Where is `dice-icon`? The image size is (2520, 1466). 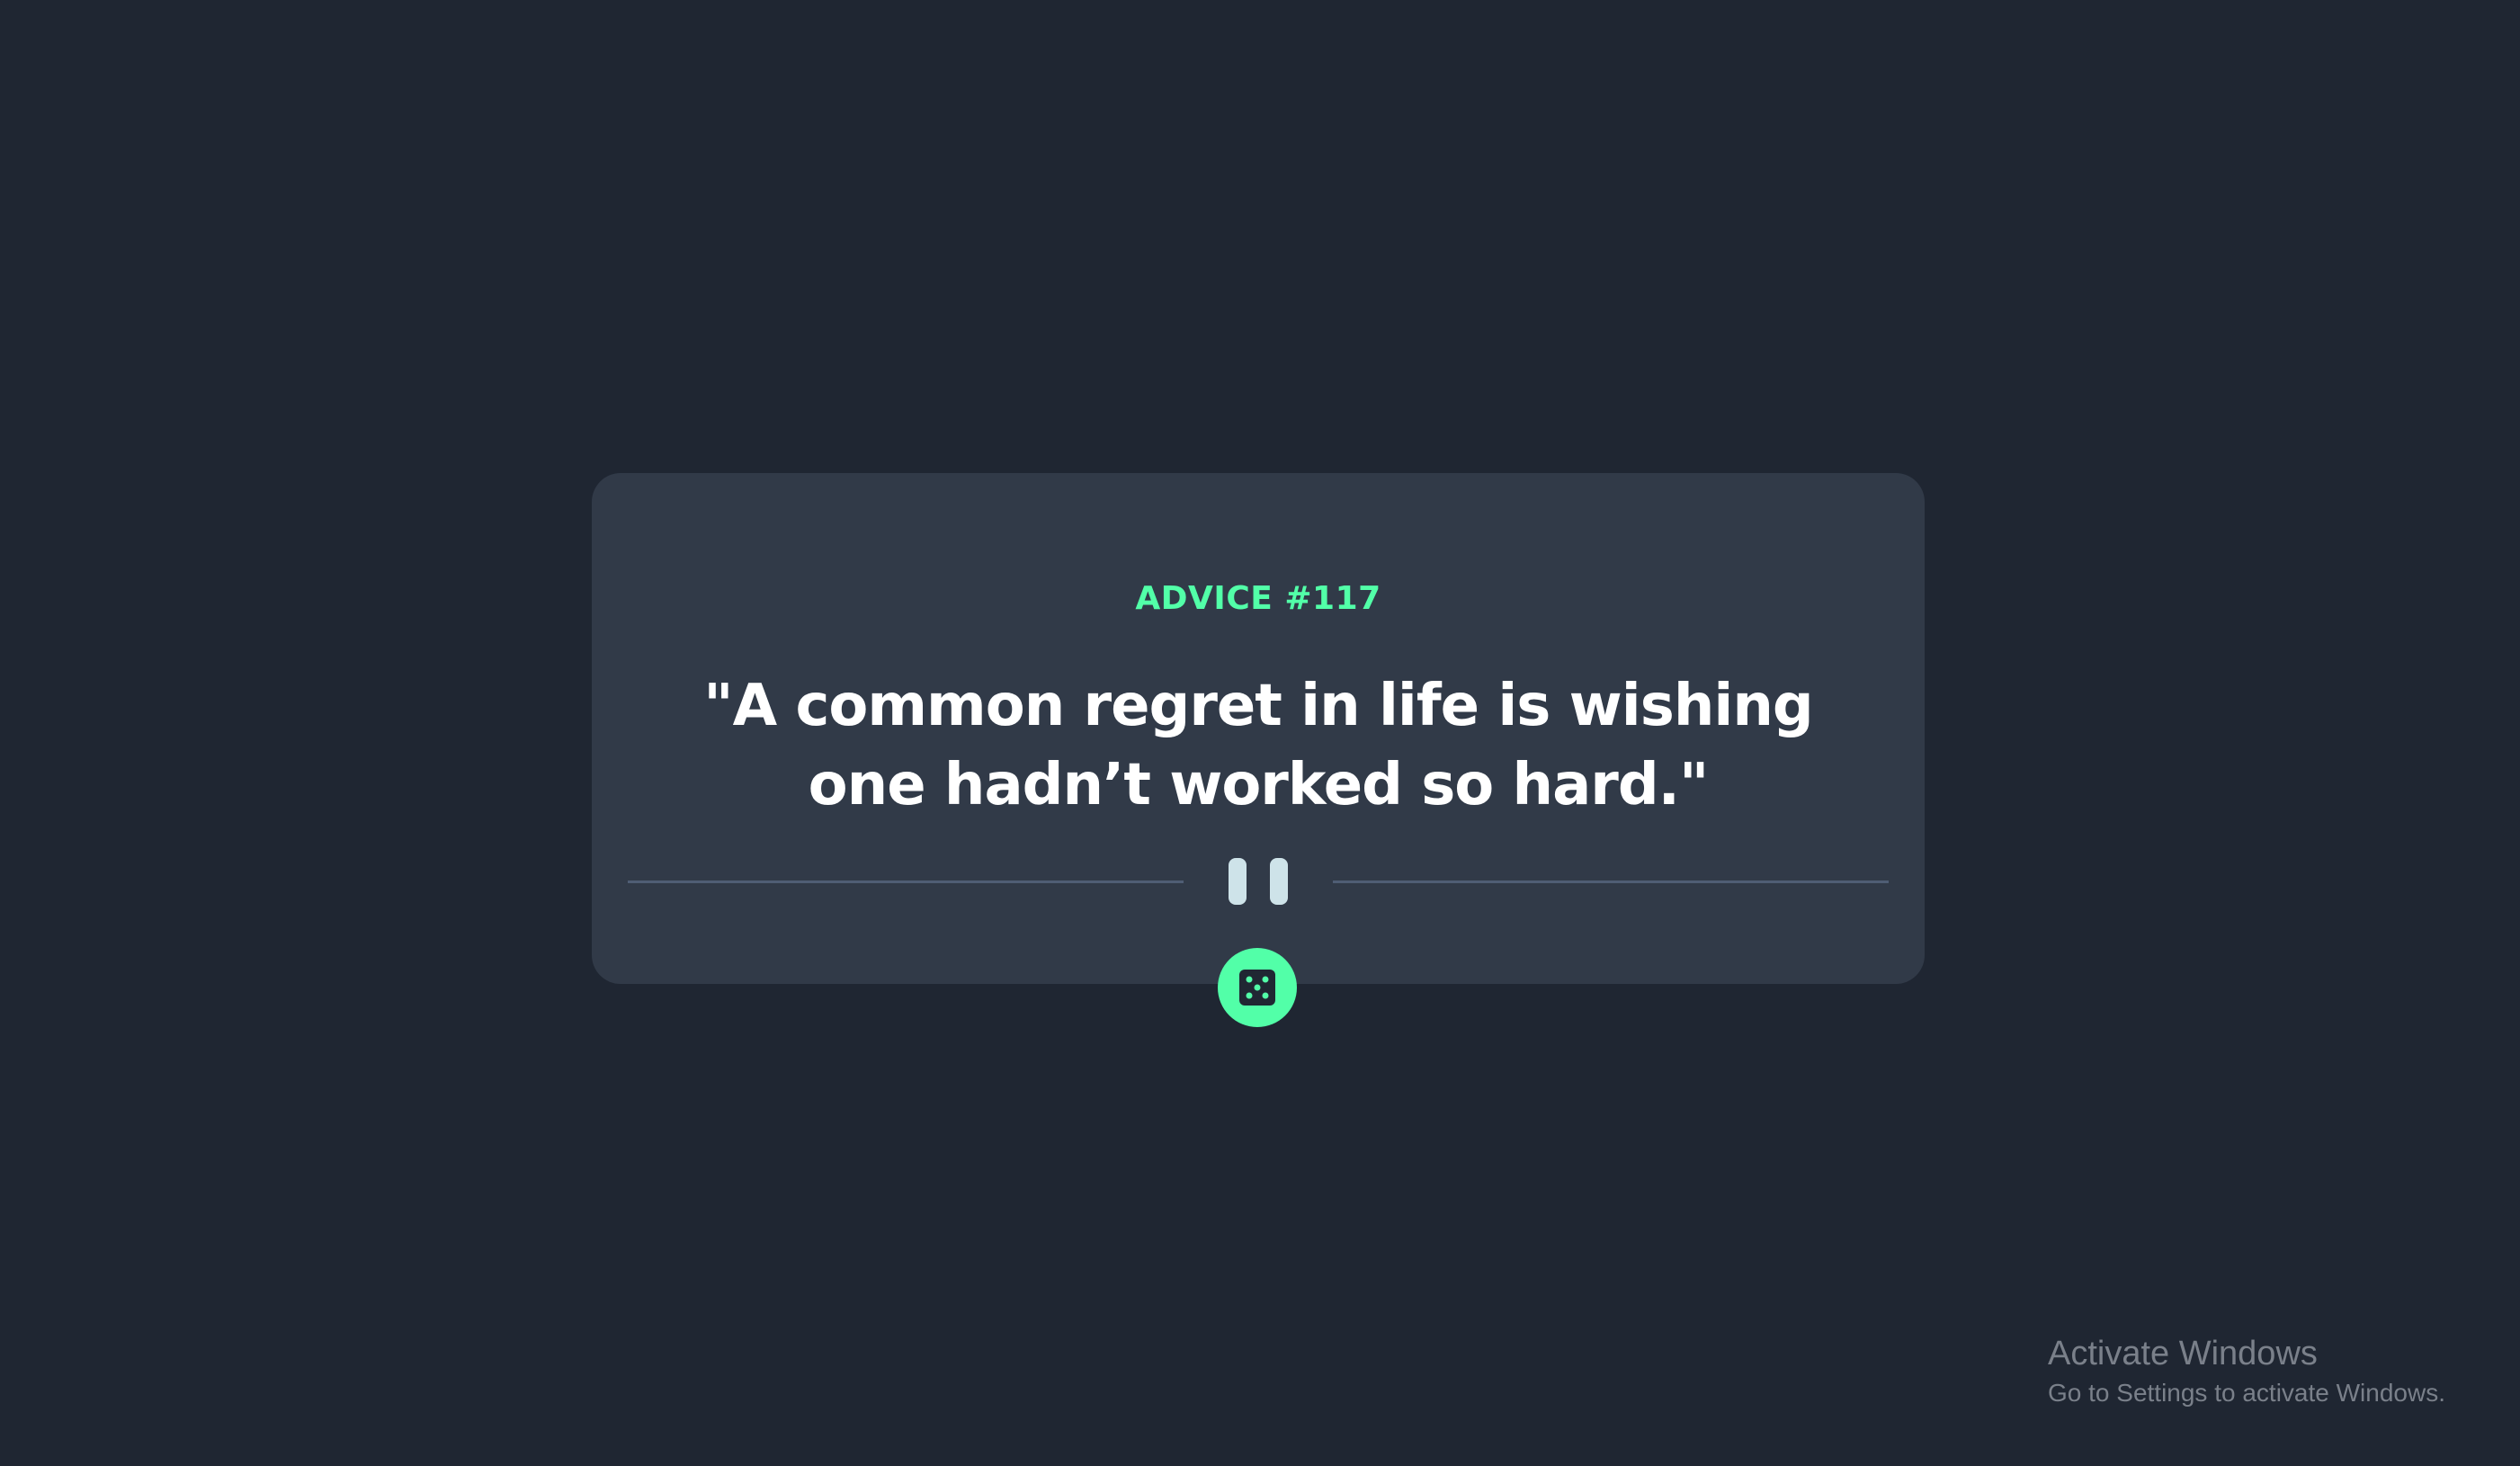
dice-icon is located at coordinates (1257, 988).